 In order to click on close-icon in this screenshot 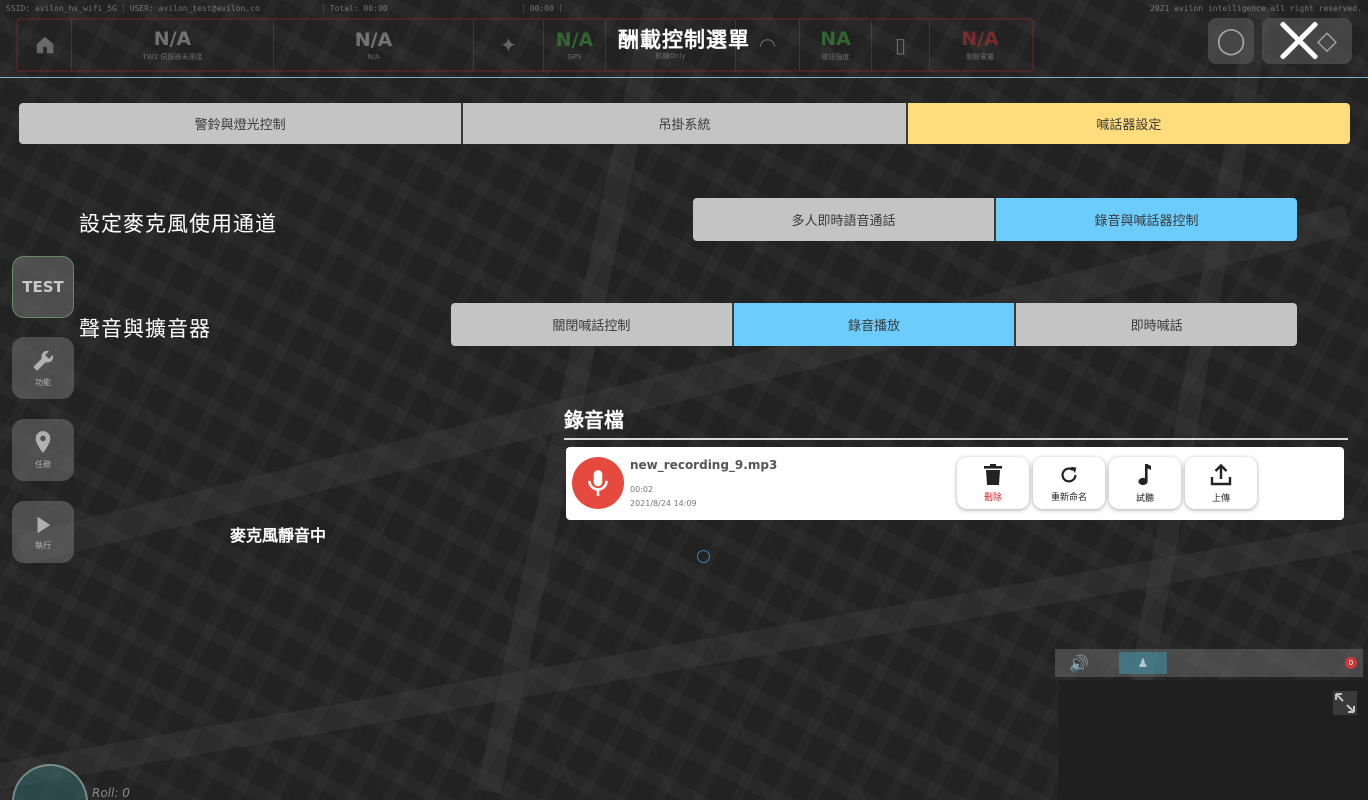, I will do `click(1299, 40)`.